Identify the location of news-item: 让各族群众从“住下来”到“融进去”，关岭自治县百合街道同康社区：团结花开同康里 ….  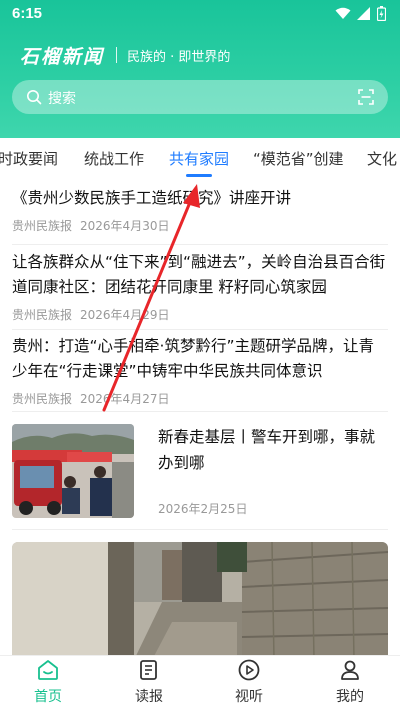
(200, 286).